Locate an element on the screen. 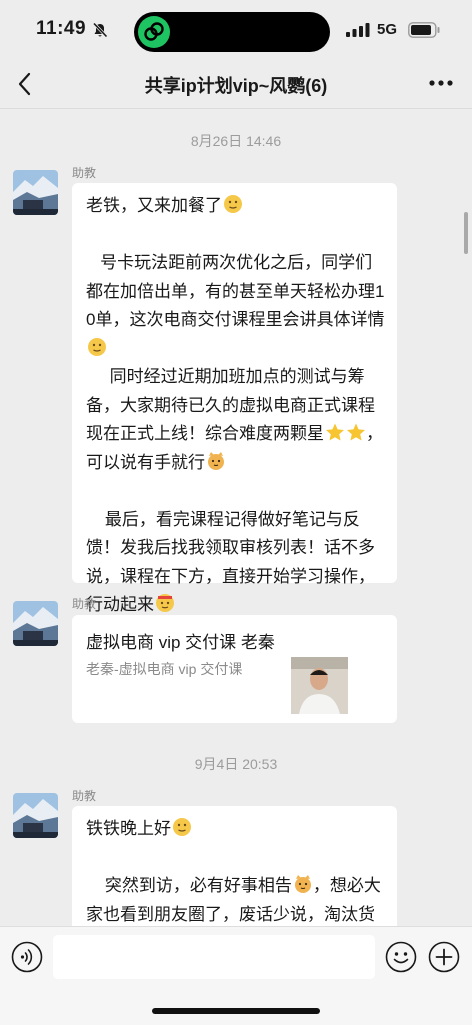 Image resolution: width=472 pixels, height=1025 pixels. signal-icon is located at coordinates (358, 30).